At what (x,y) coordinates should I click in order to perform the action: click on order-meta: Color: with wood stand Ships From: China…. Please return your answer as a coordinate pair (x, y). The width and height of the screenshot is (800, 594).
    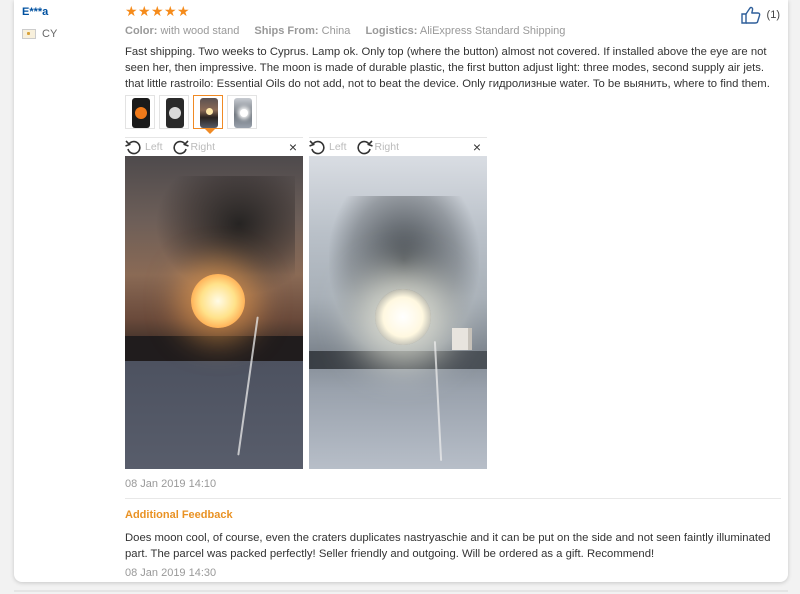
    Looking at the image, I should click on (345, 31).